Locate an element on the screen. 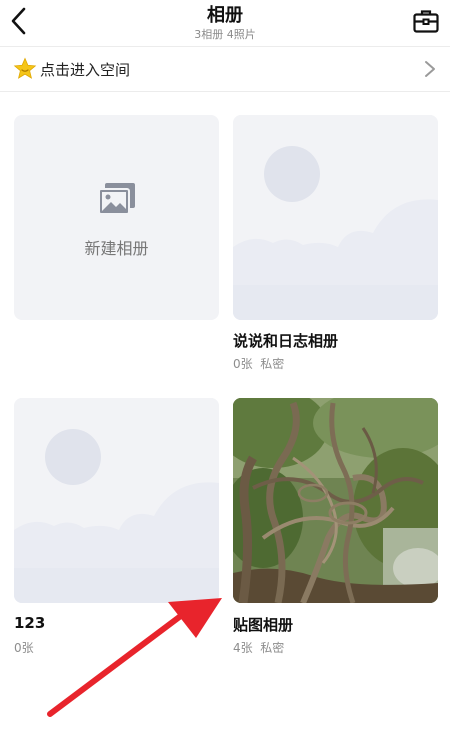 Image resolution: width=450 pixels, height=740 pixels. album-meta: 0张 is located at coordinates (24, 647).